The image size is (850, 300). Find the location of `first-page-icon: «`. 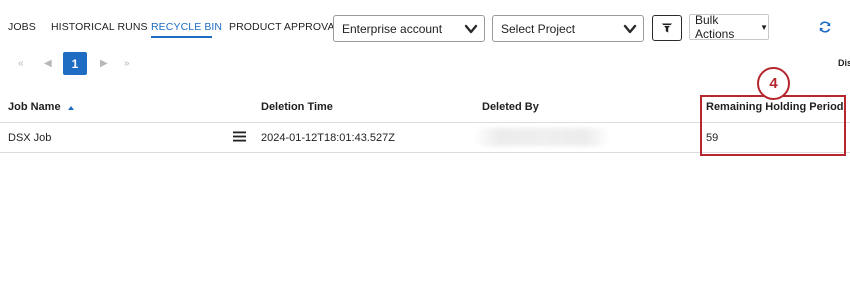

first-page-icon: « is located at coordinates (21, 63).